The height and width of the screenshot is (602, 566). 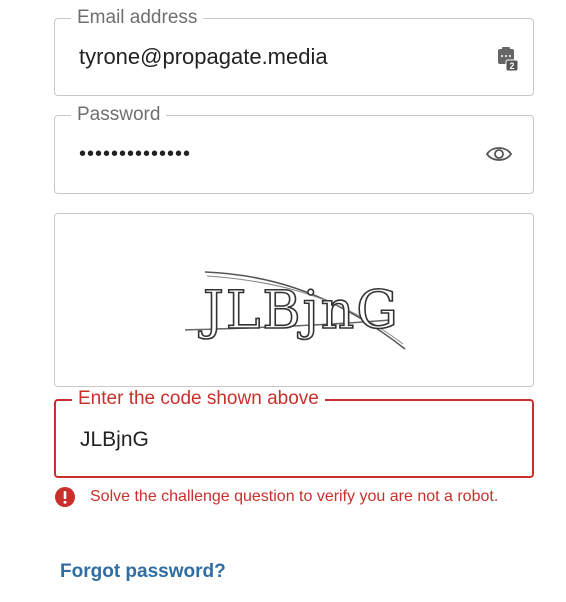 I want to click on forgot-password-link: Forgot password?, so click(x=143, y=572).